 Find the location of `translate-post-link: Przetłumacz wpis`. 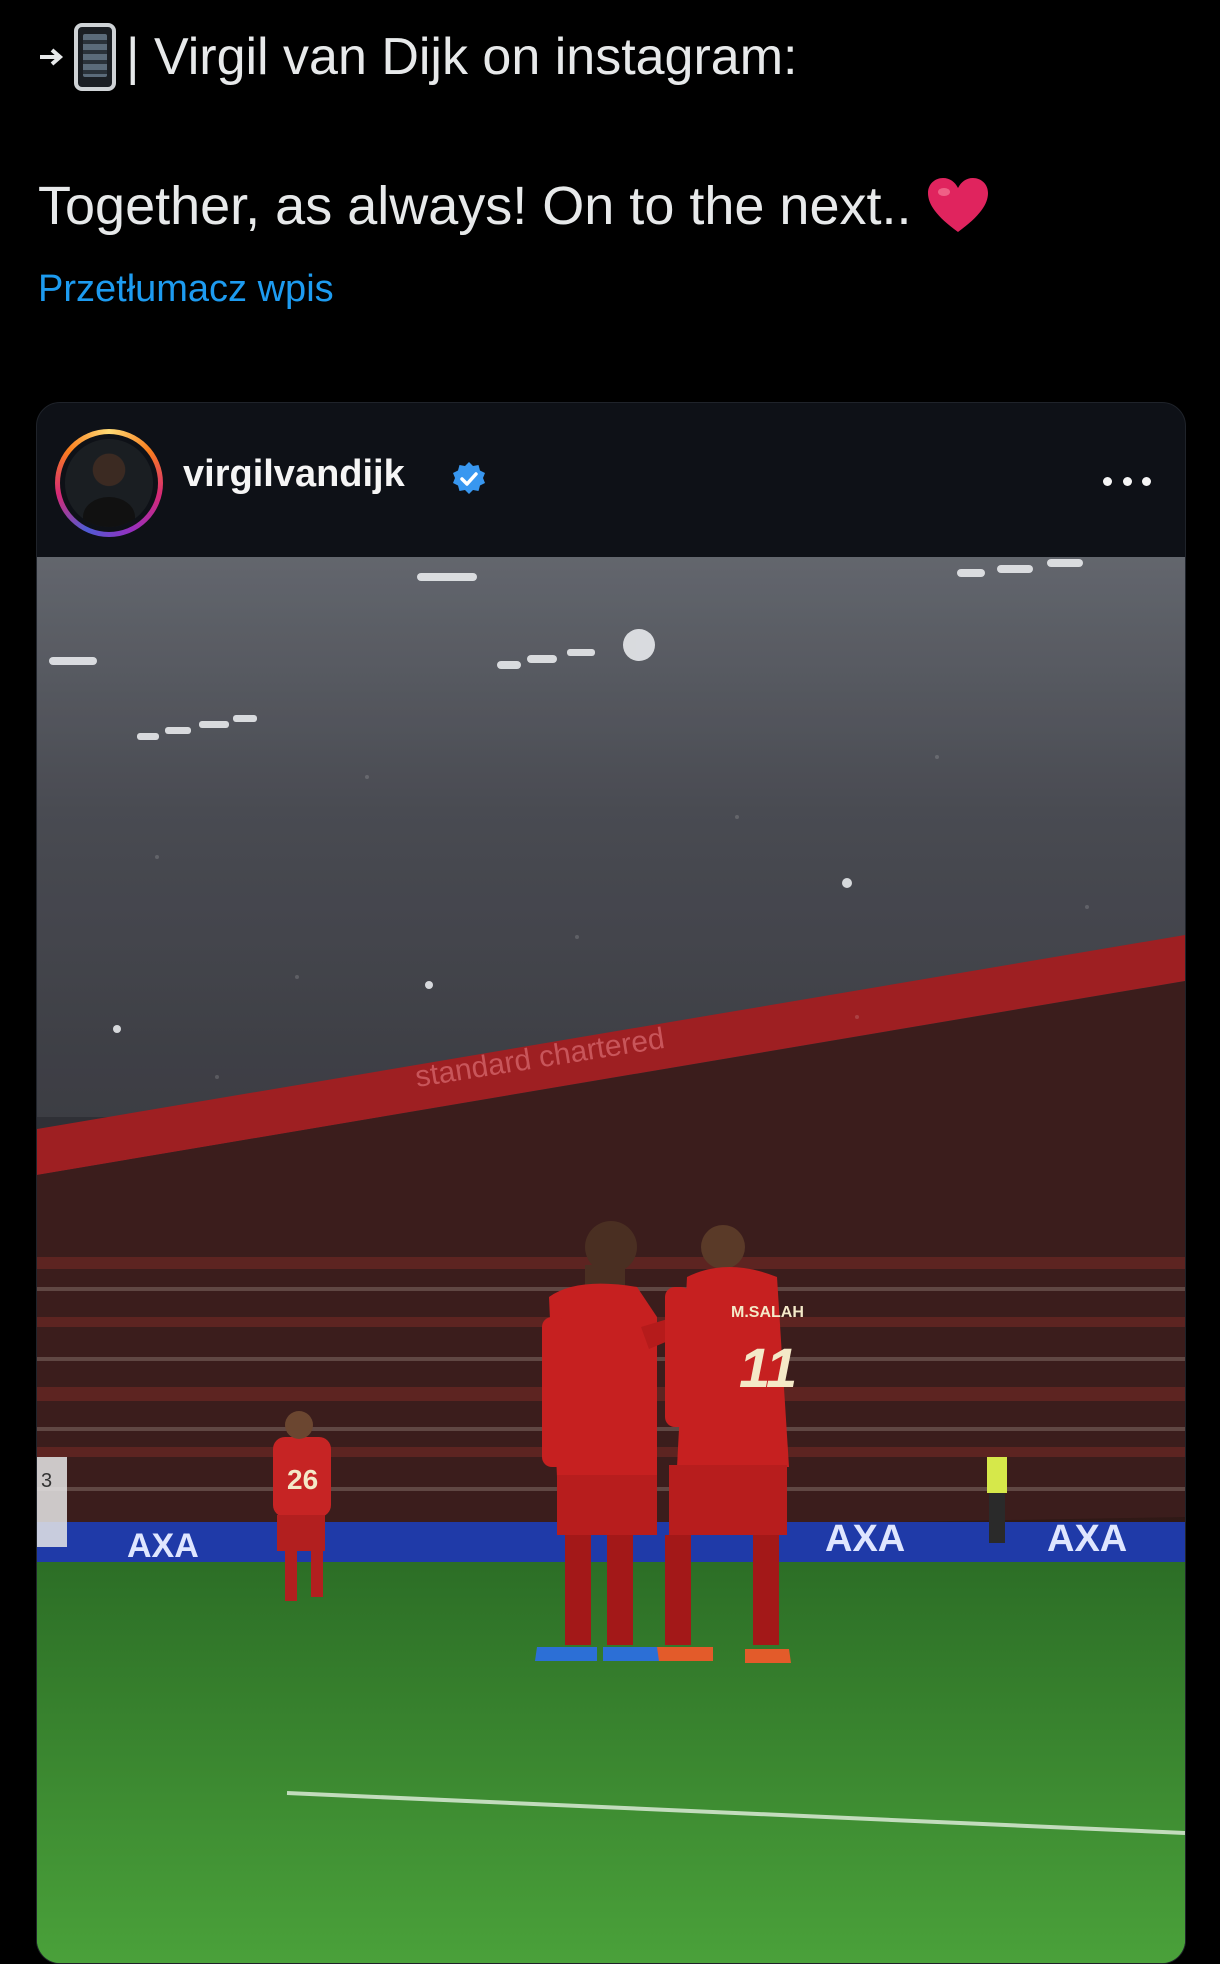

translate-post-link: Przetłumacz wpis is located at coordinates (186, 289).